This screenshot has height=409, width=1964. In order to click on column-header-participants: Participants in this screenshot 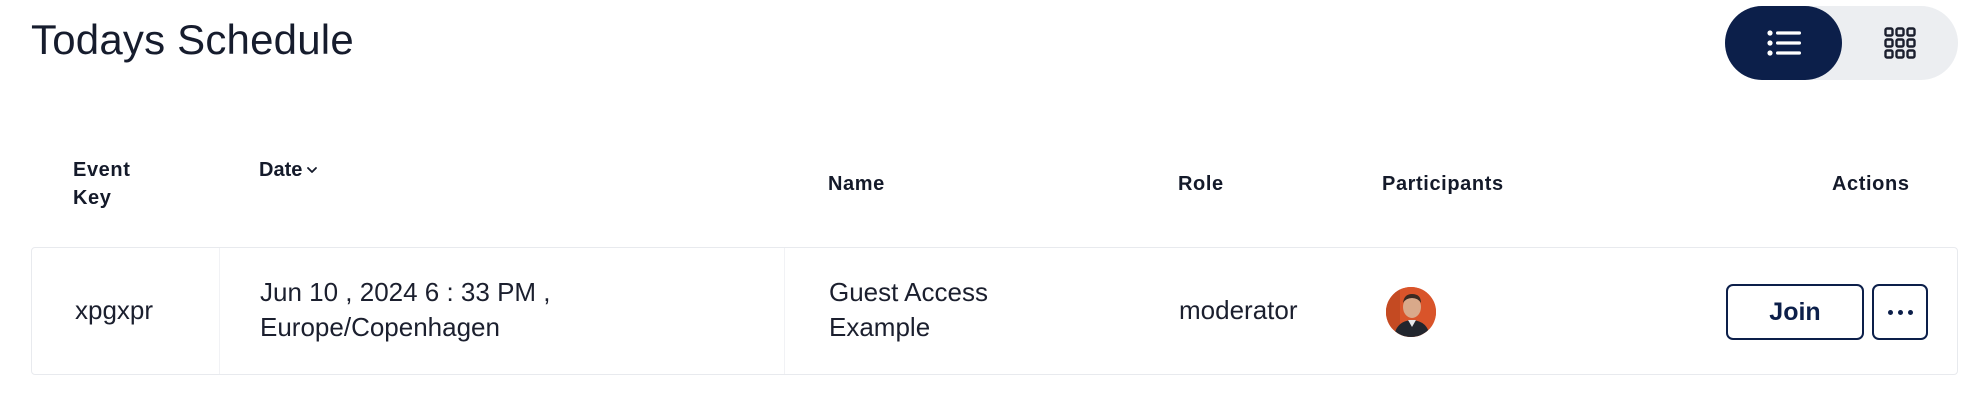, I will do `click(1443, 184)`.